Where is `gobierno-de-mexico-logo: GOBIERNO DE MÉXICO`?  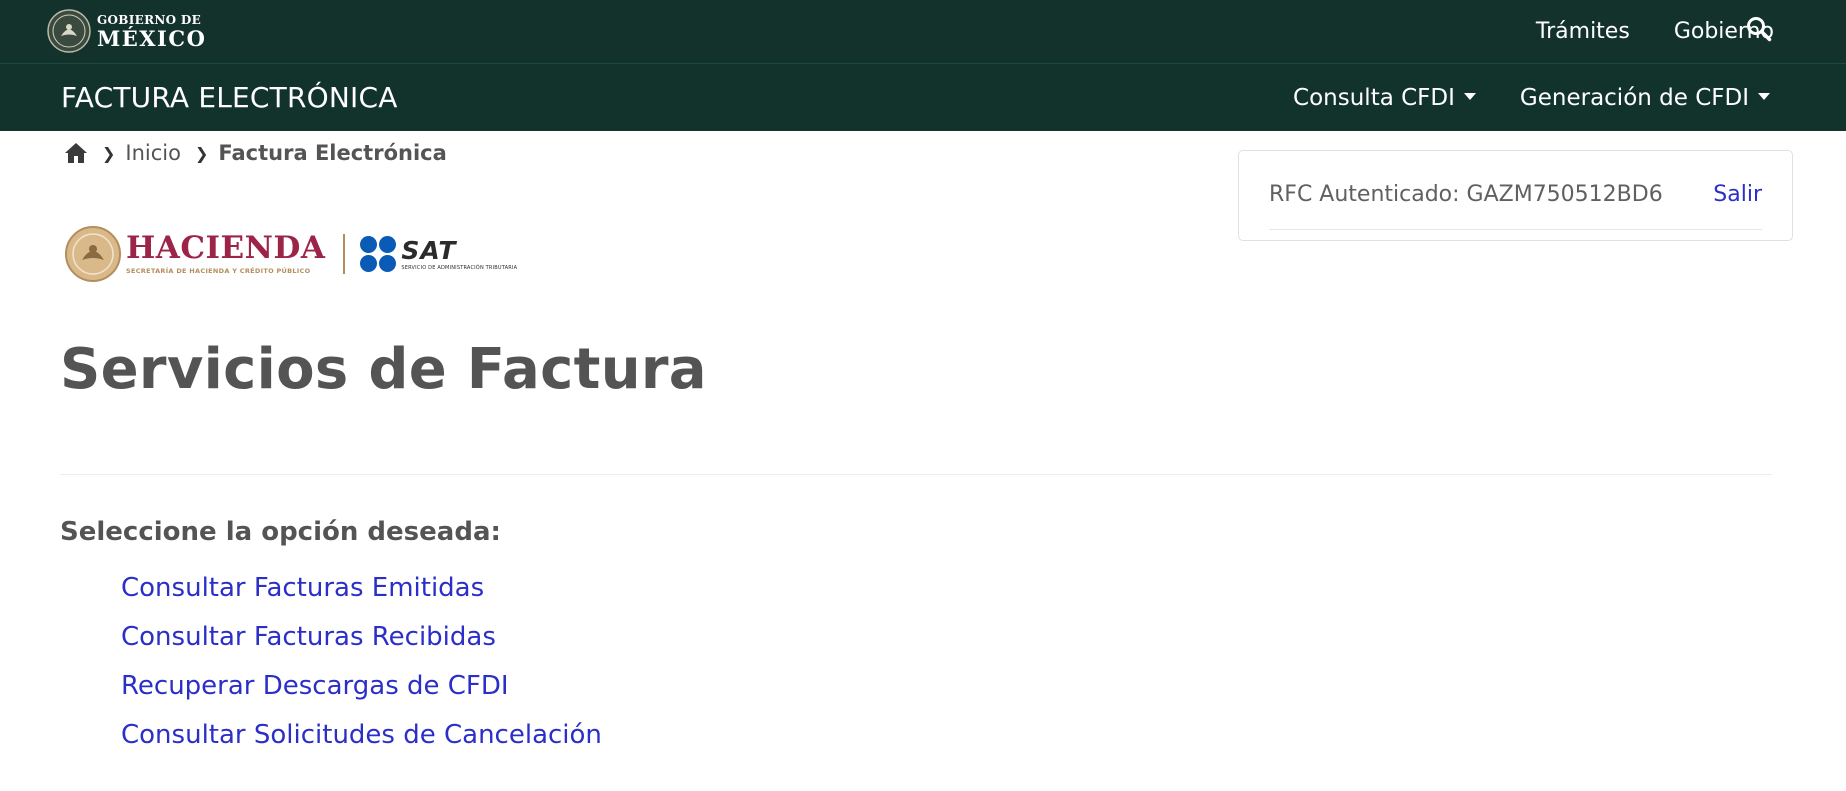 gobierno-de-mexico-logo: GOBIERNO DE MÉXICO is located at coordinates (126, 31).